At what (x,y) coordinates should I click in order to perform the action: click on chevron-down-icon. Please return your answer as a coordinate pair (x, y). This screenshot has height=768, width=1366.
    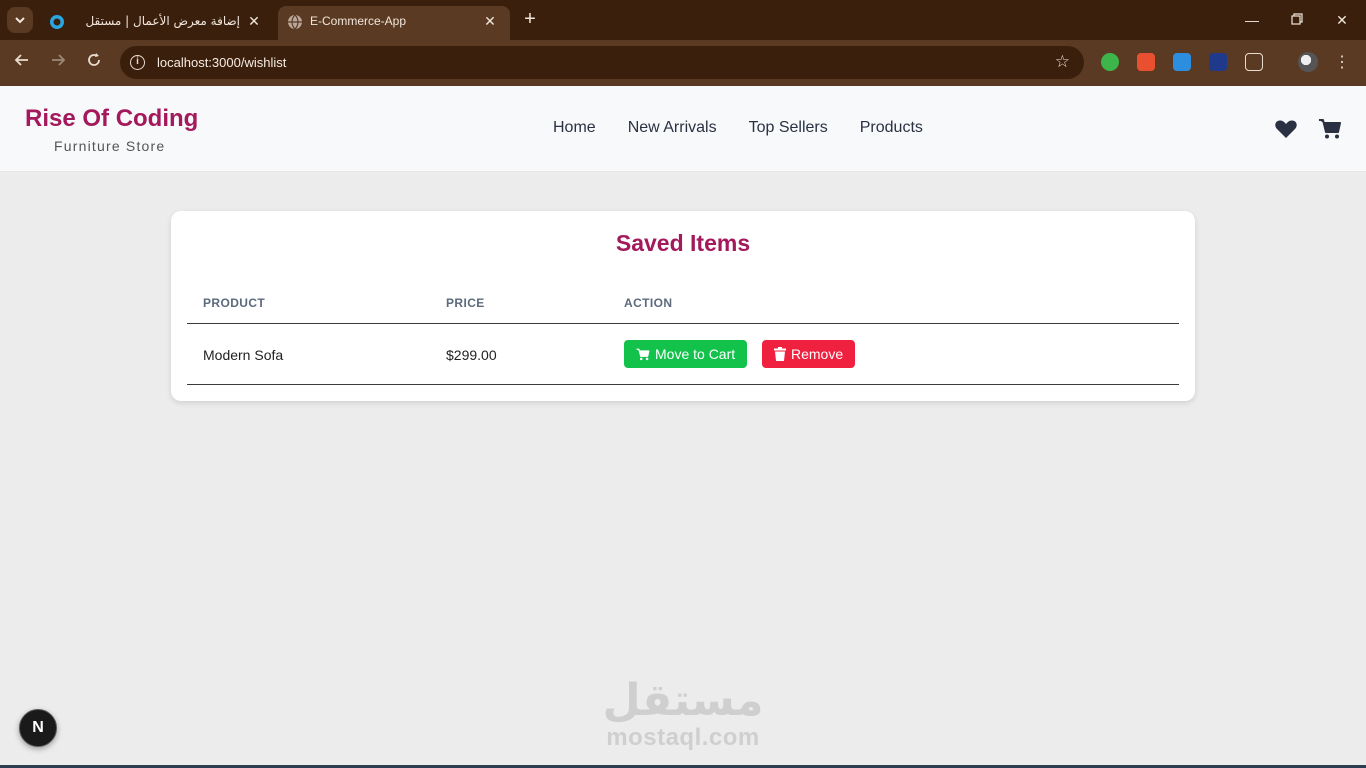
    Looking at the image, I should click on (20, 20).